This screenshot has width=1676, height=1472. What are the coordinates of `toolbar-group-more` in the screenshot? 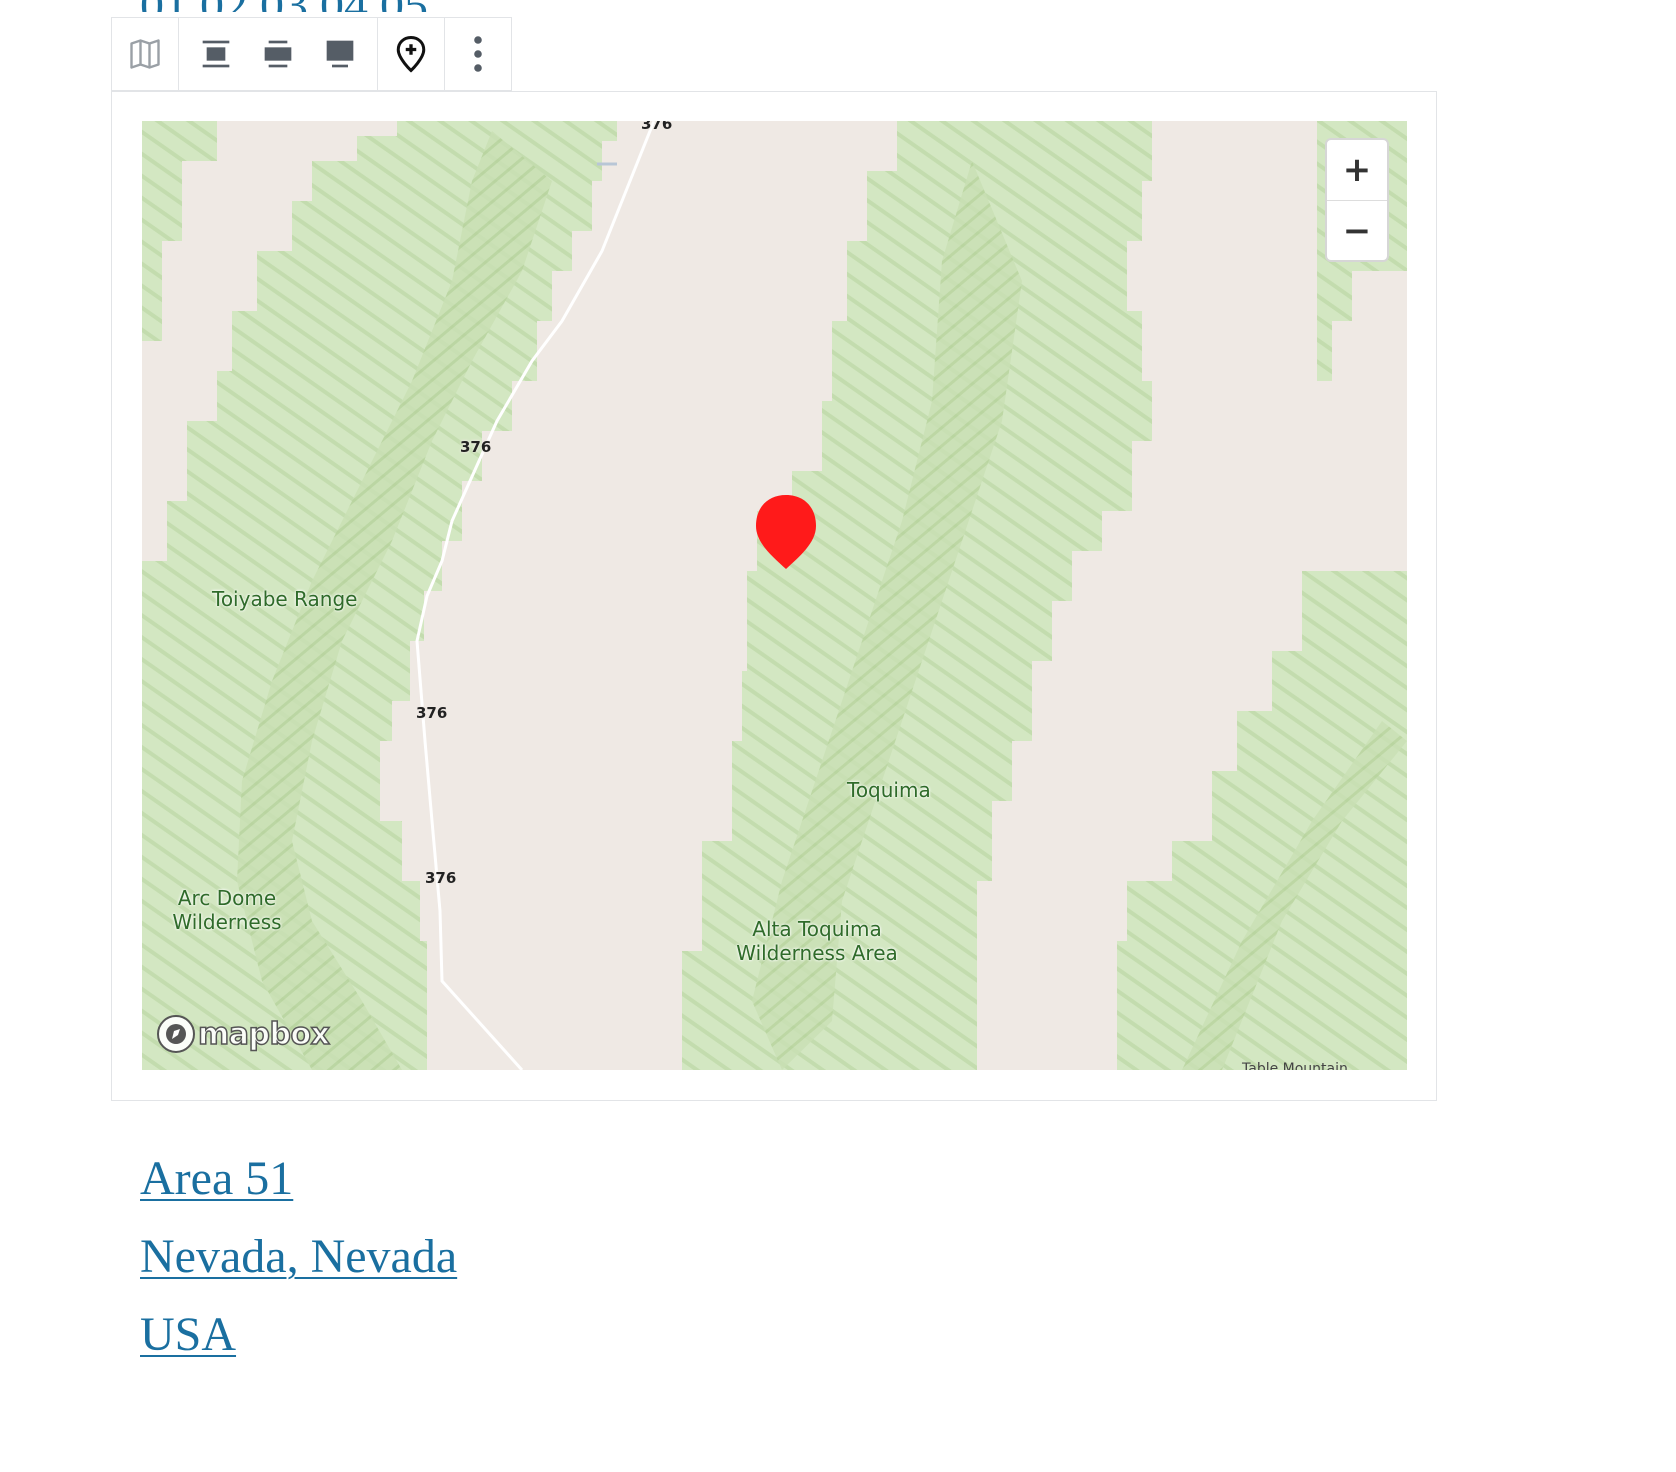 It's located at (478, 54).